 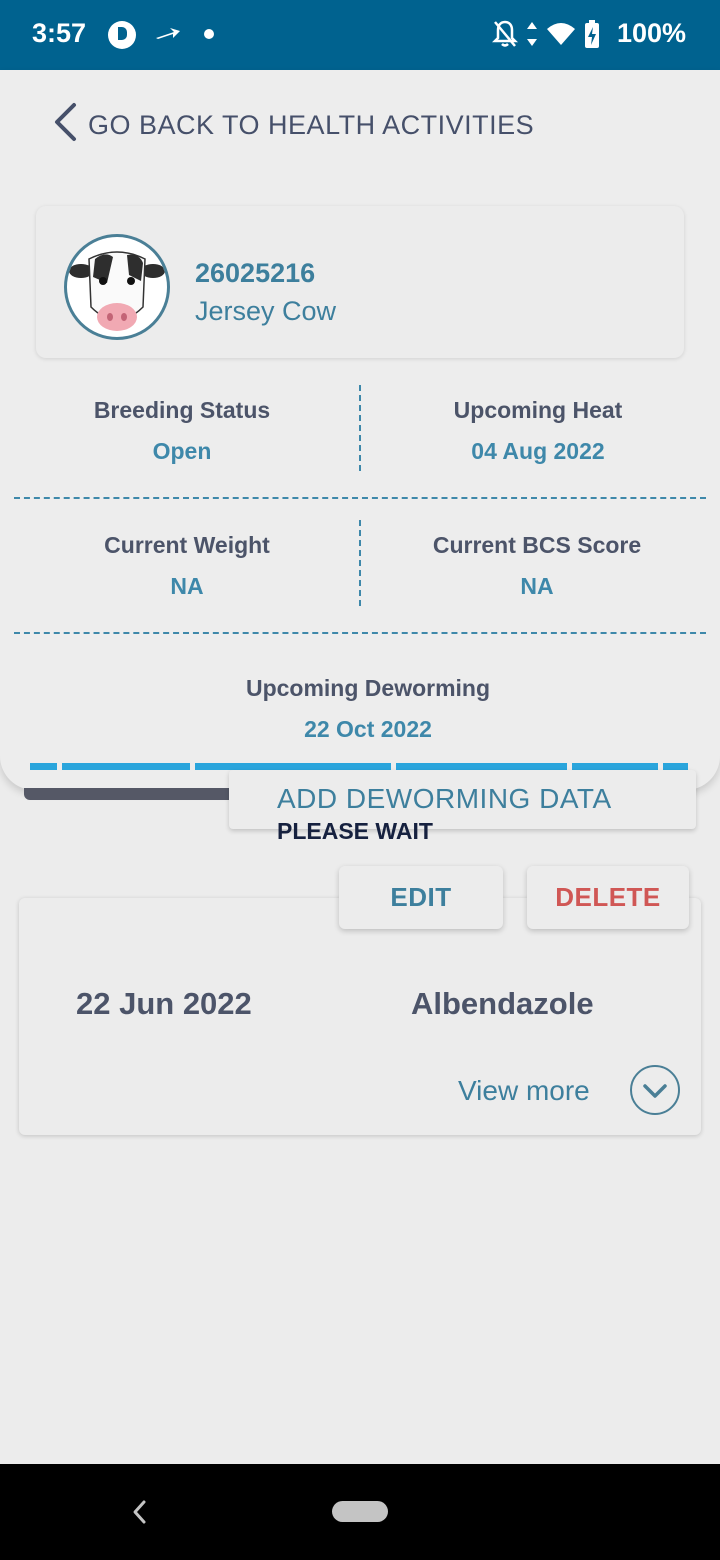 What do you see at coordinates (355, 831) in the screenshot?
I see `please-wait-text: PLEASE WAIT` at bounding box center [355, 831].